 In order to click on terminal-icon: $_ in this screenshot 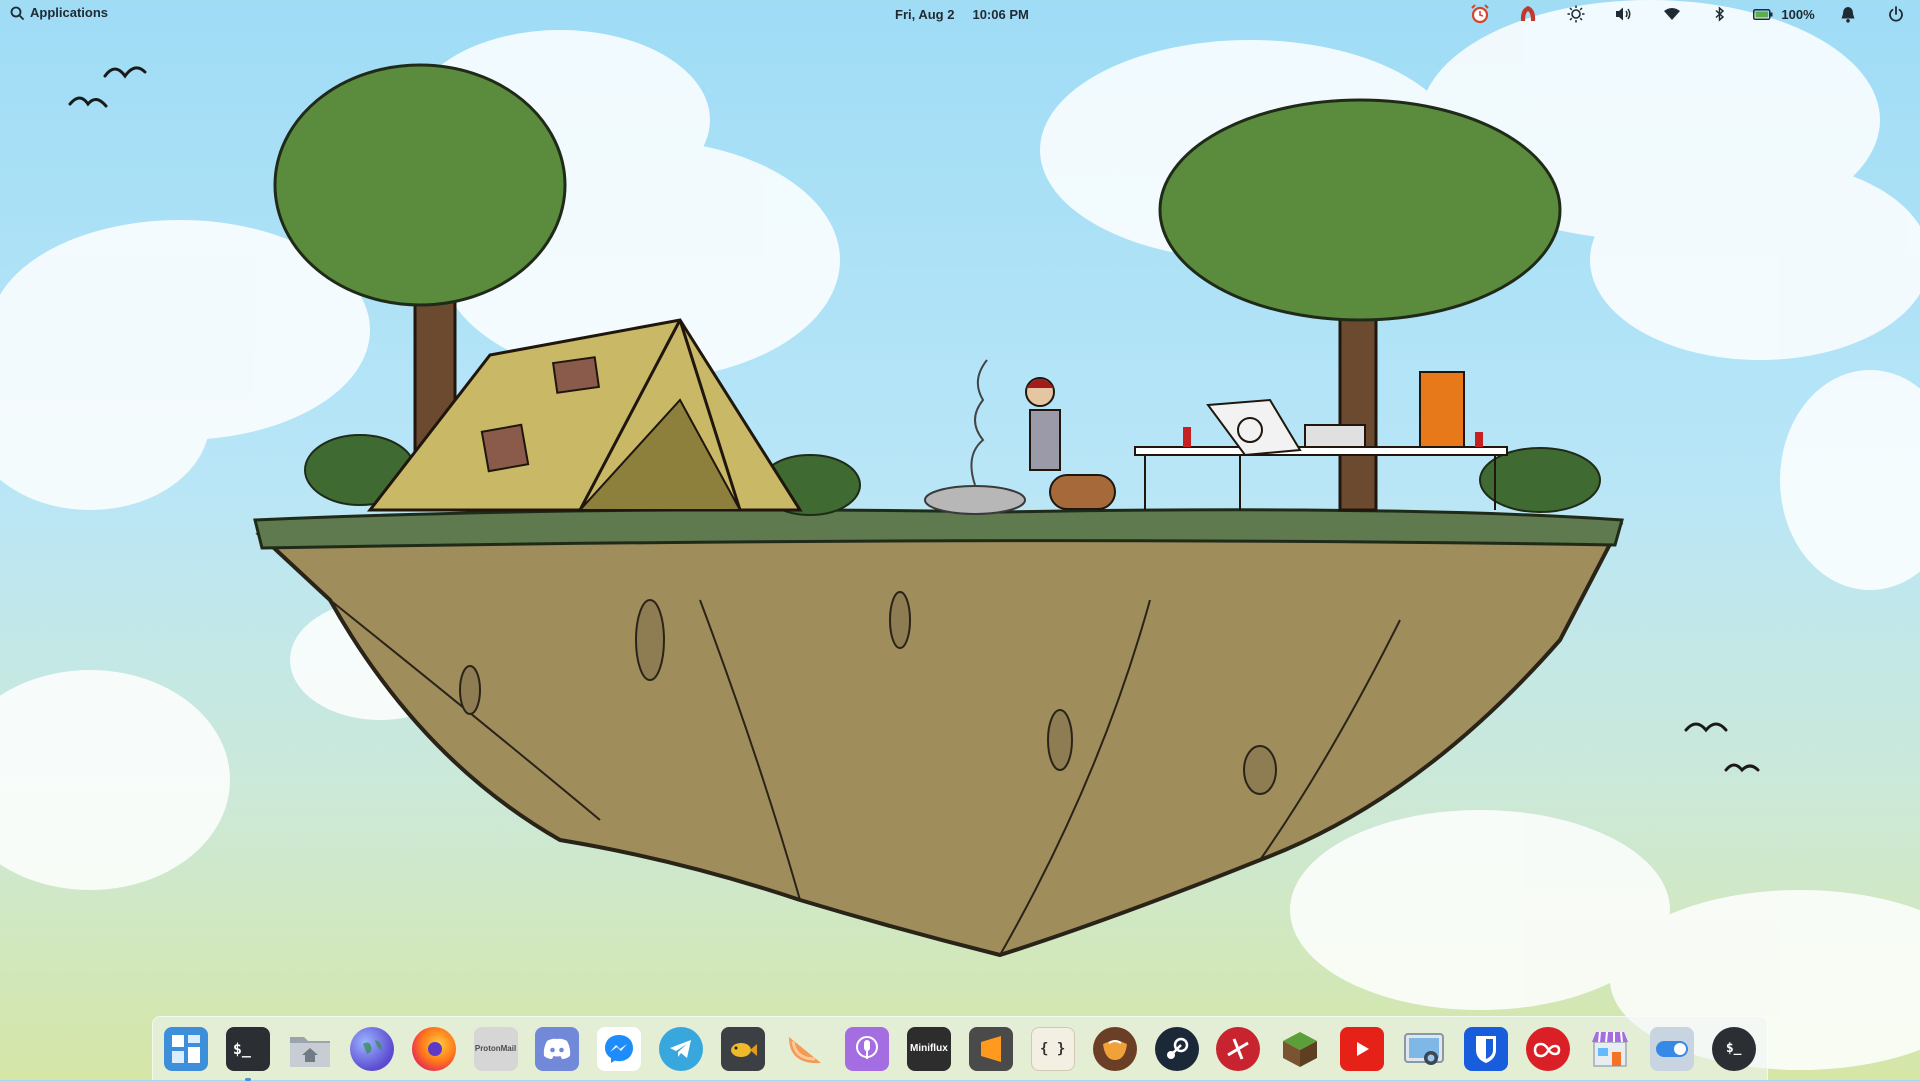, I will do `click(247, 1048)`.